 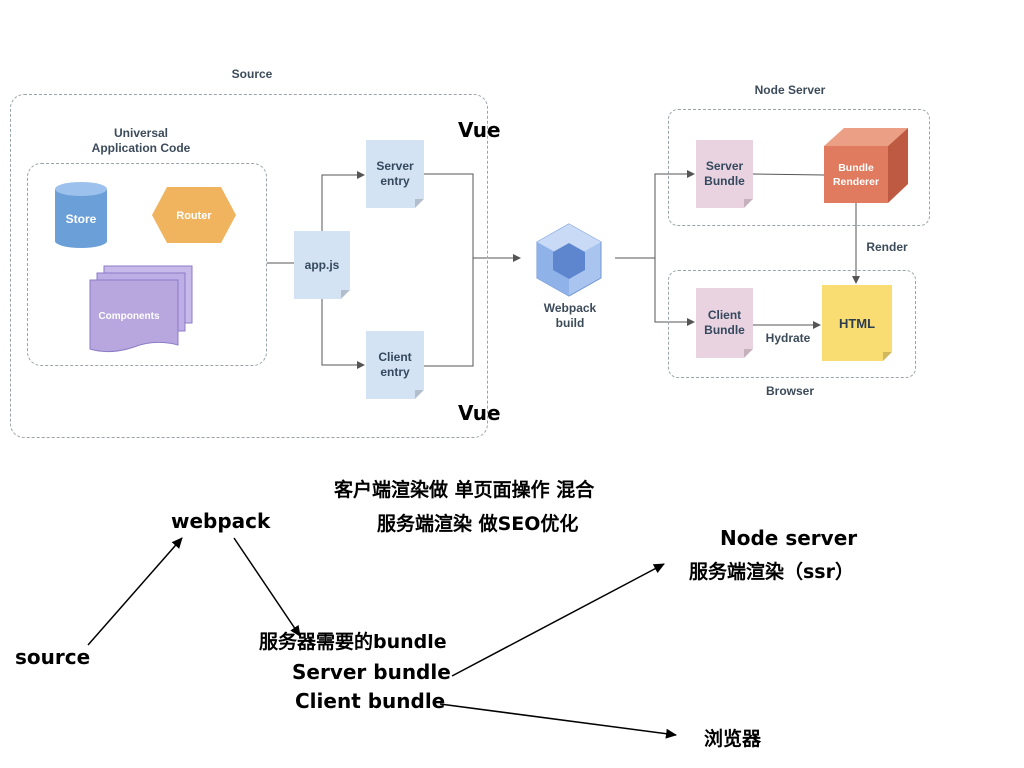 I want to click on universal-app-code-label: Universal Application Code, so click(x=141, y=140).